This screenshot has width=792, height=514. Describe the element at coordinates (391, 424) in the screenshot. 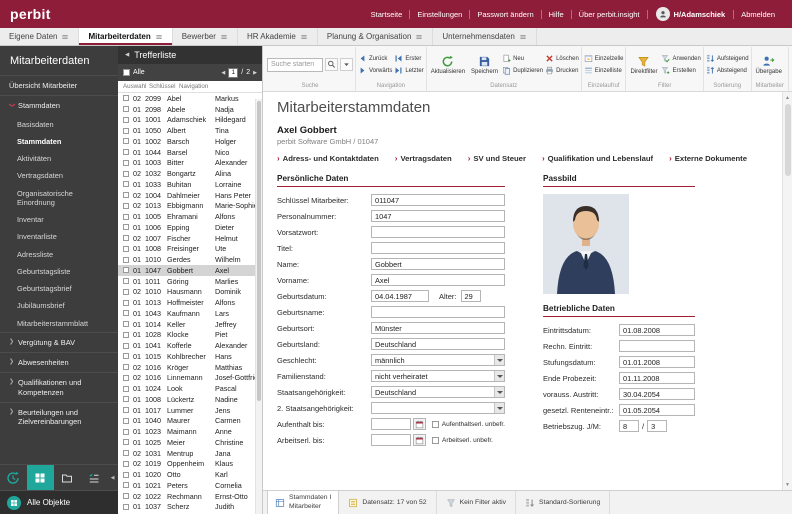

I see `input-aufenthalt-bis` at that location.